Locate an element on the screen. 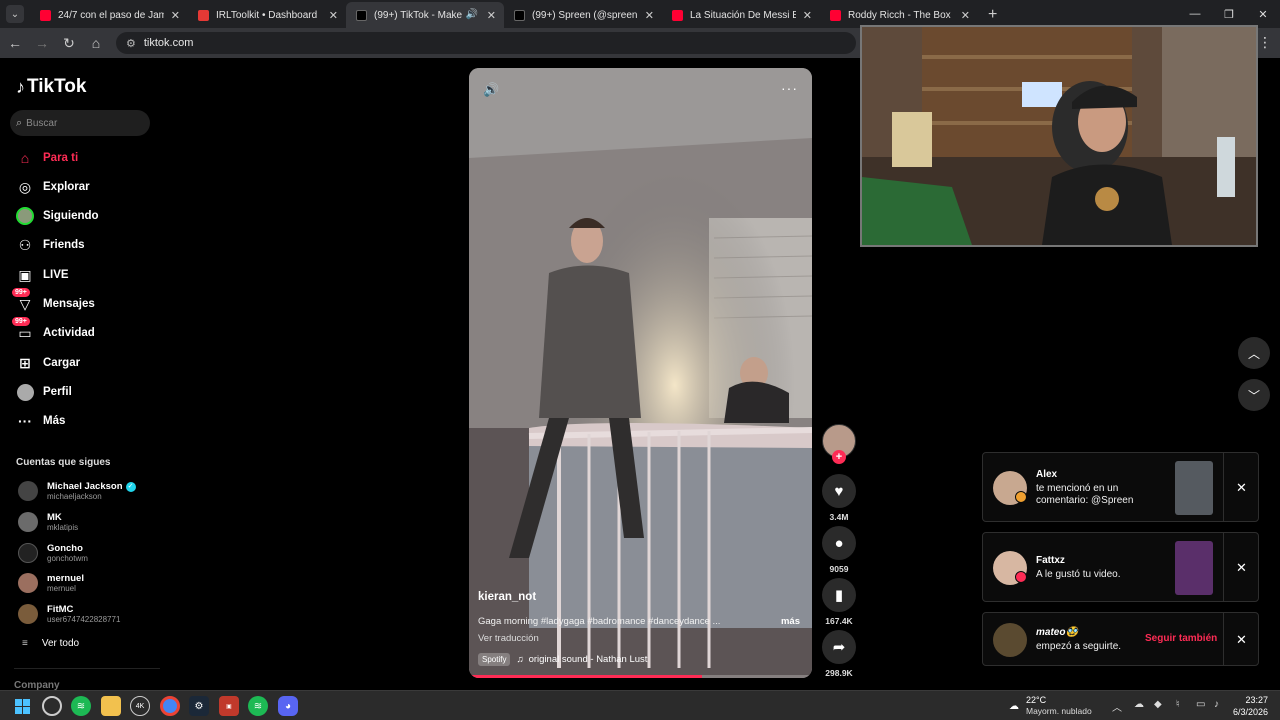  maximize-icon: ❐ is located at coordinates (1229, 14).